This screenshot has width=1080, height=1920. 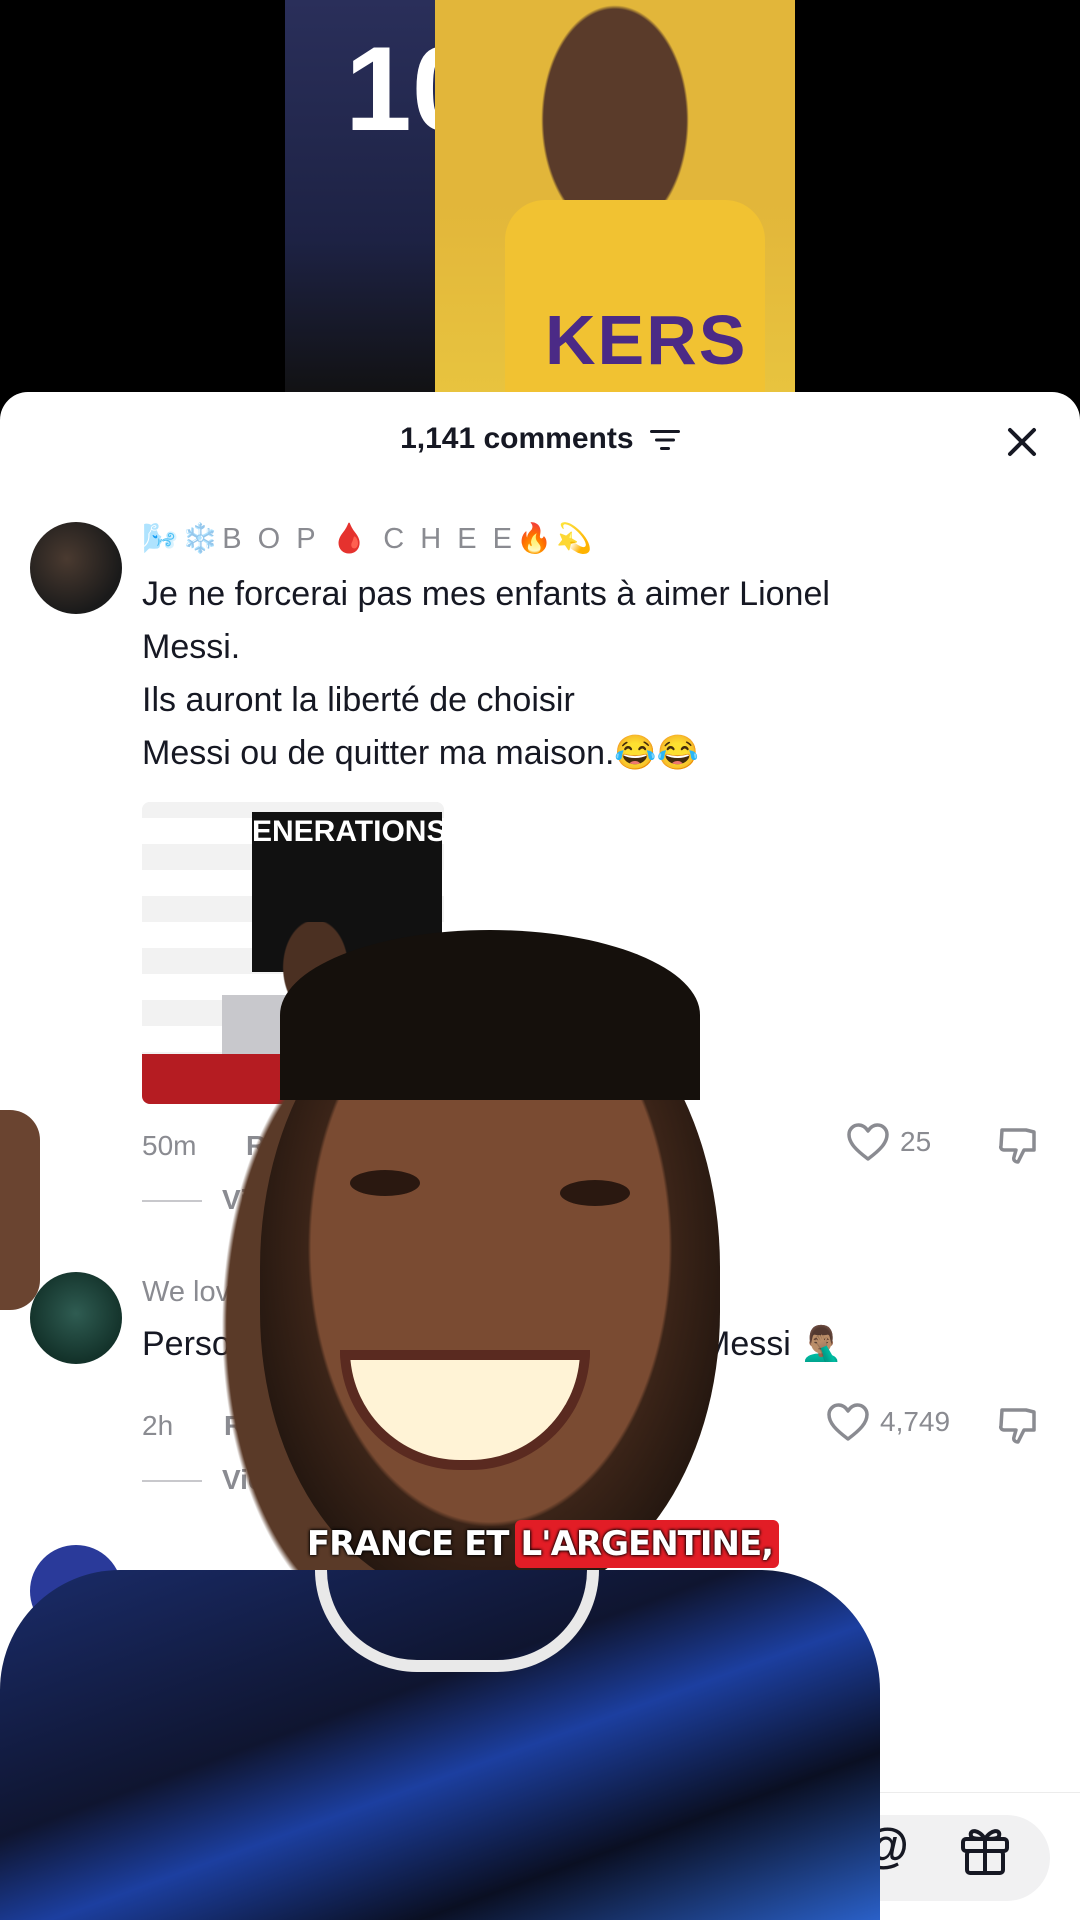 What do you see at coordinates (169, 1145) in the screenshot?
I see `comment-time: 50m` at bounding box center [169, 1145].